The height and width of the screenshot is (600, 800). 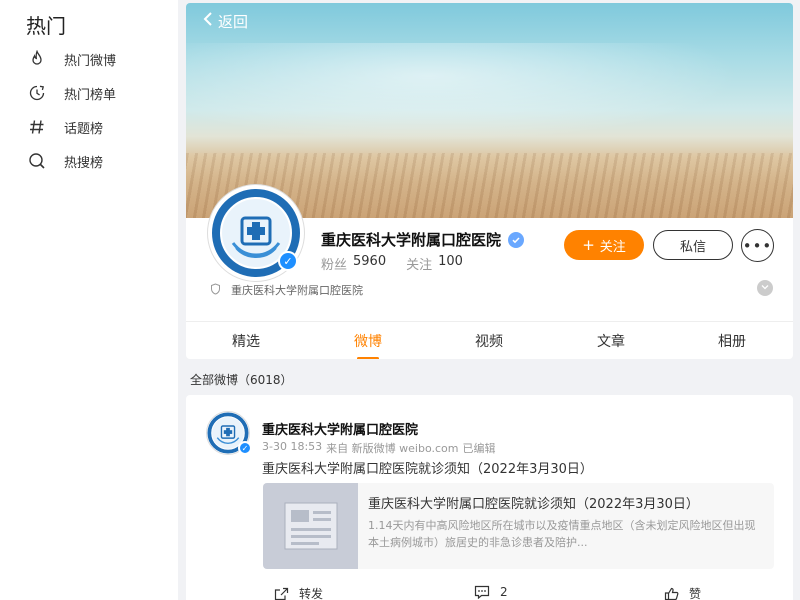 I want to click on sidebar-item-hot-weibo: 热门微博, so click(x=71, y=59).